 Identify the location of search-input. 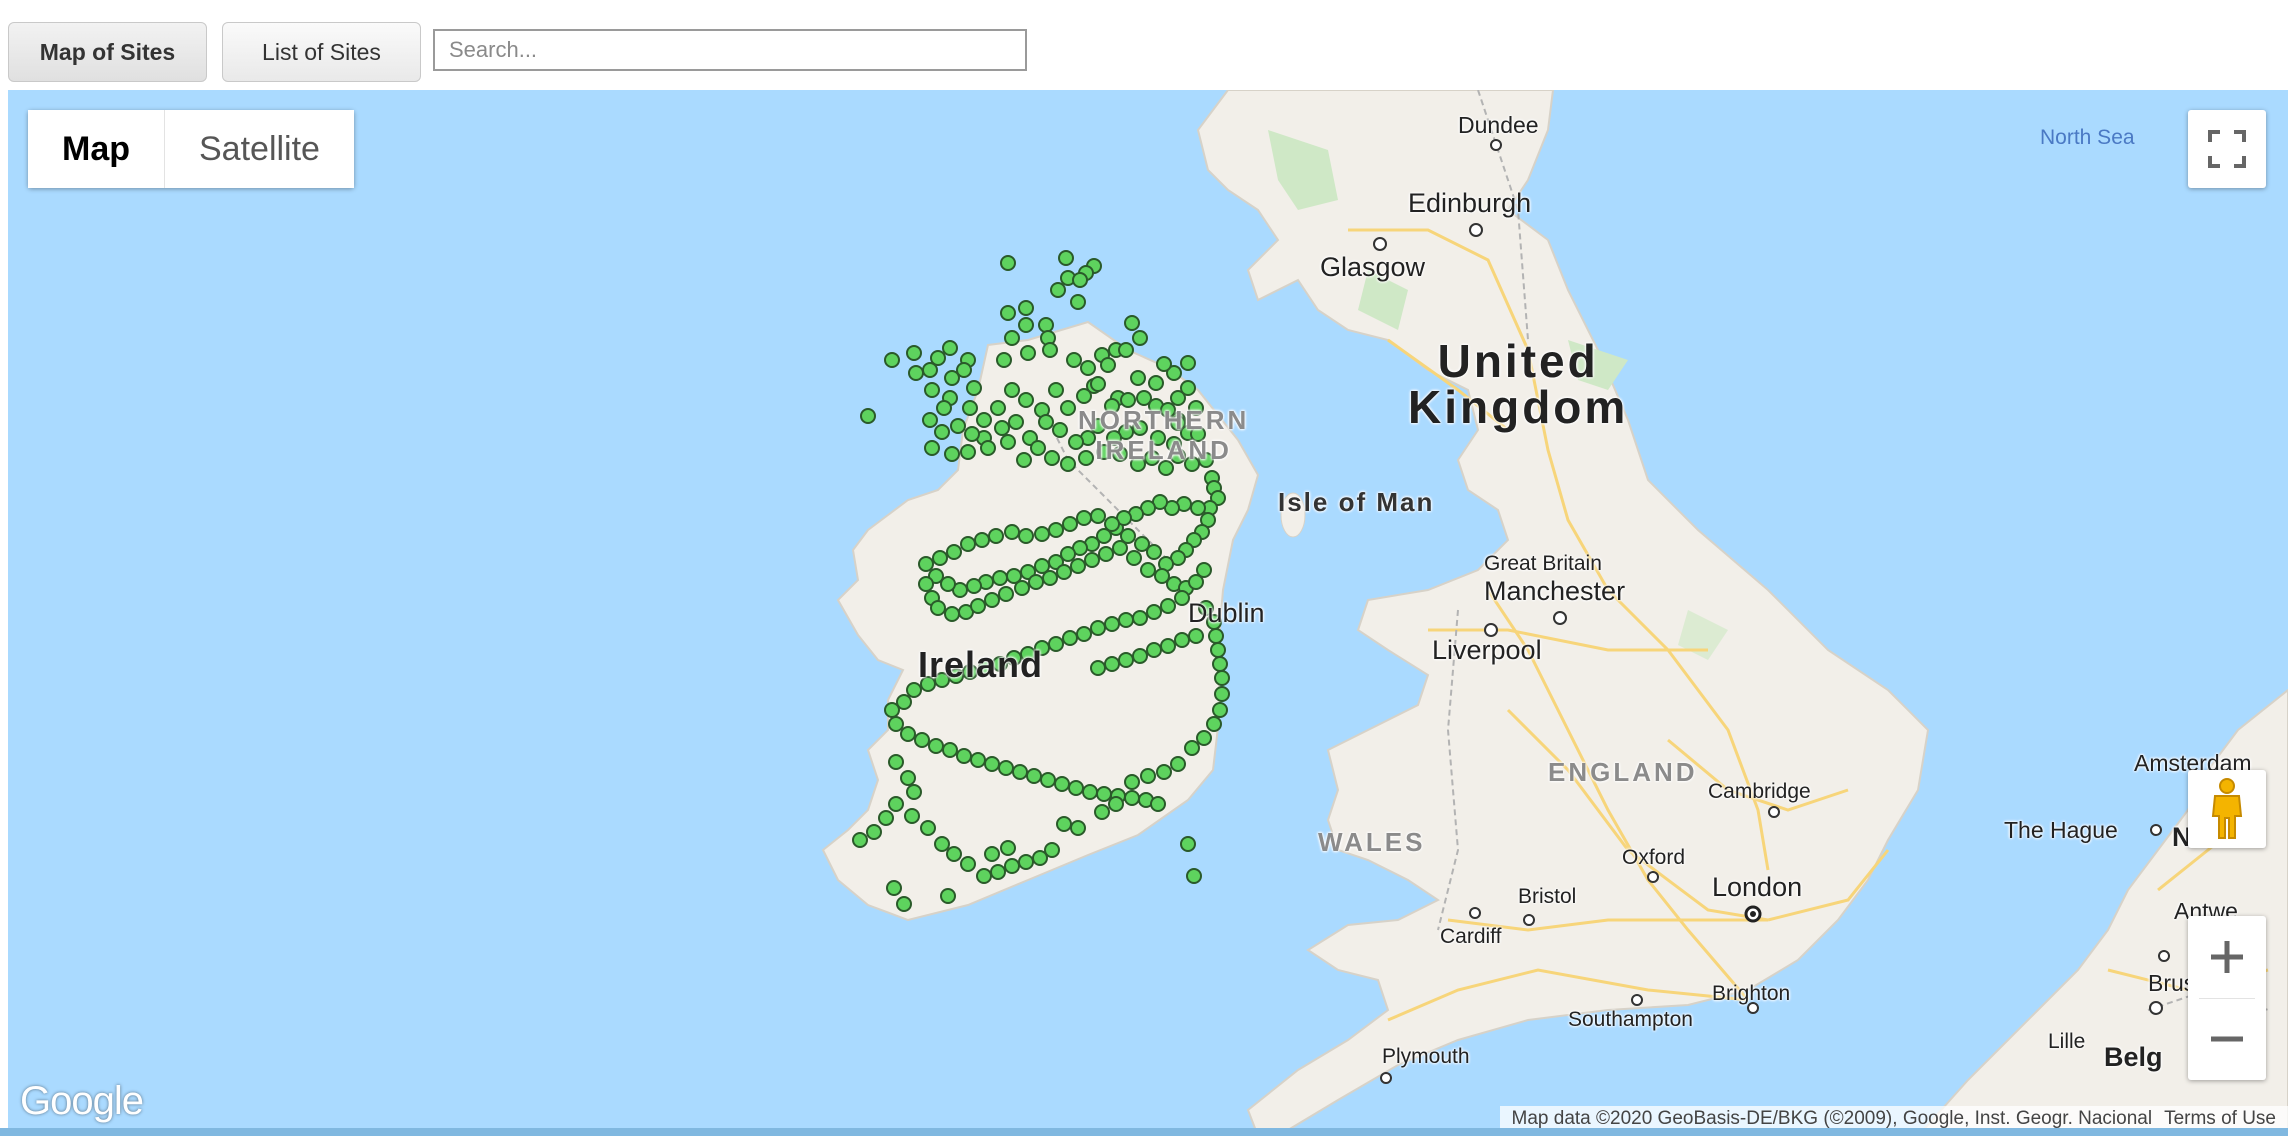
(730, 50).